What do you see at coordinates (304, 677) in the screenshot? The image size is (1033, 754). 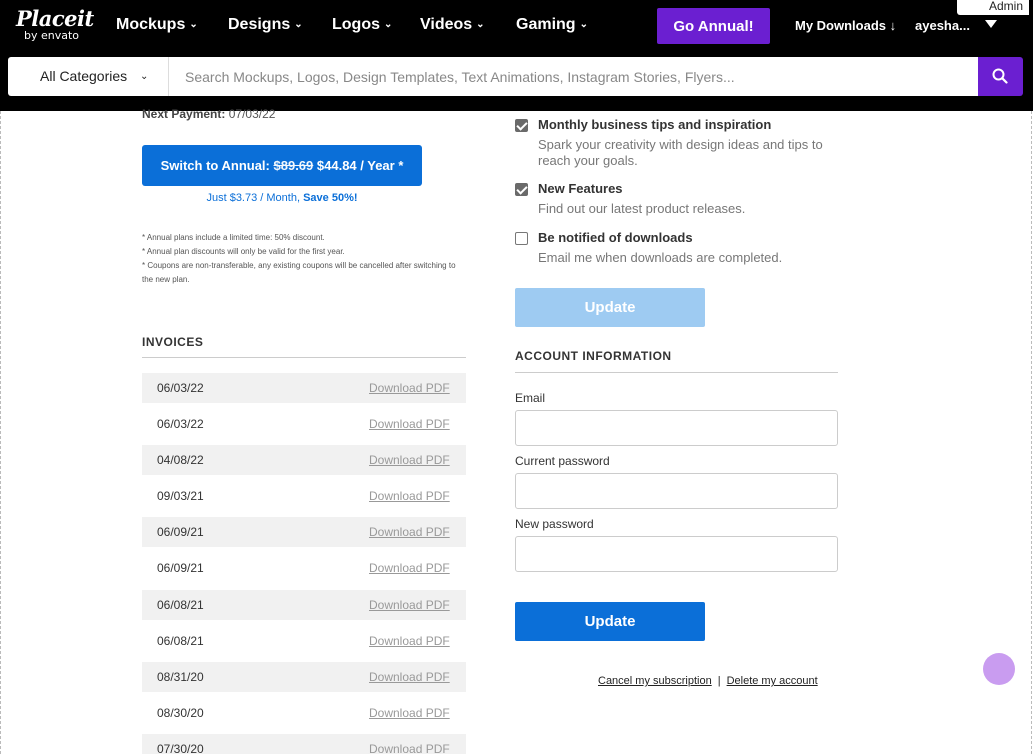 I see `invoice-row: 08/31/20 Download PDF` at bounding box center [304, 677].